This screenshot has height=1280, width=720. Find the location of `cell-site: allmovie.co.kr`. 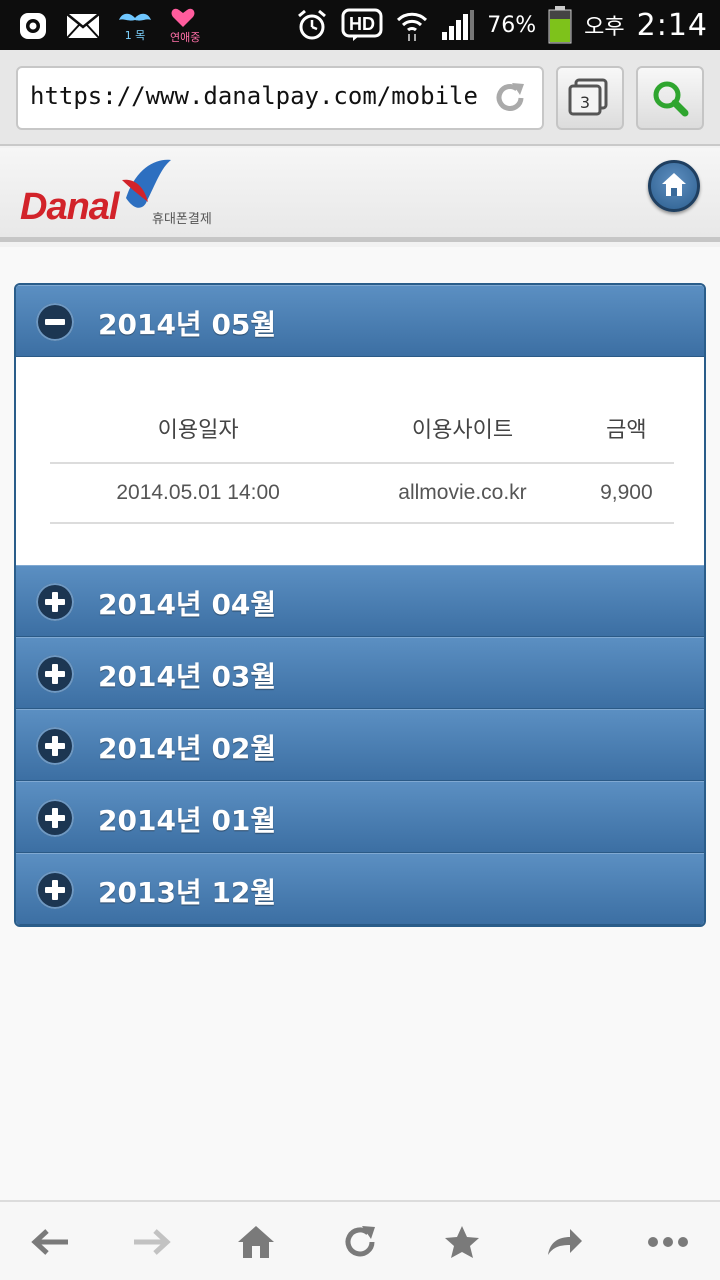

cell-site: allmovie.co.kr is located at coordinates (462, 493).